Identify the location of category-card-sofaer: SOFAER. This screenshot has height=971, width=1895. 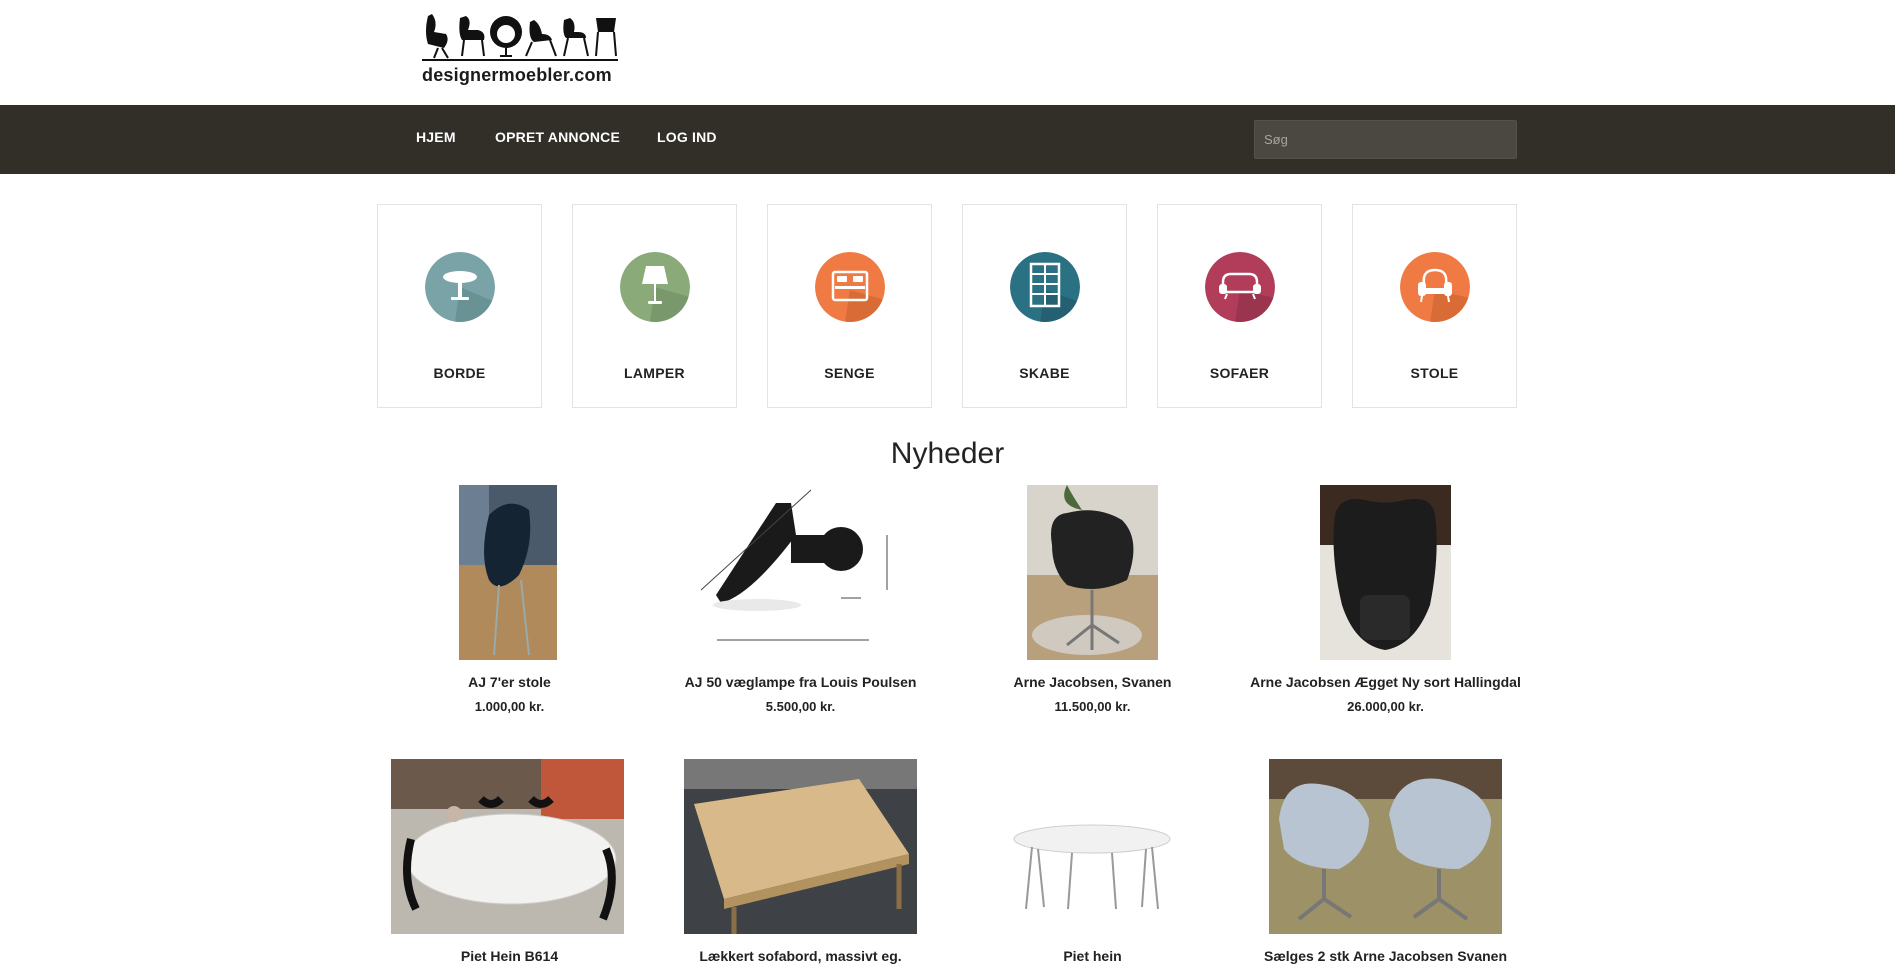
(1239, 306).